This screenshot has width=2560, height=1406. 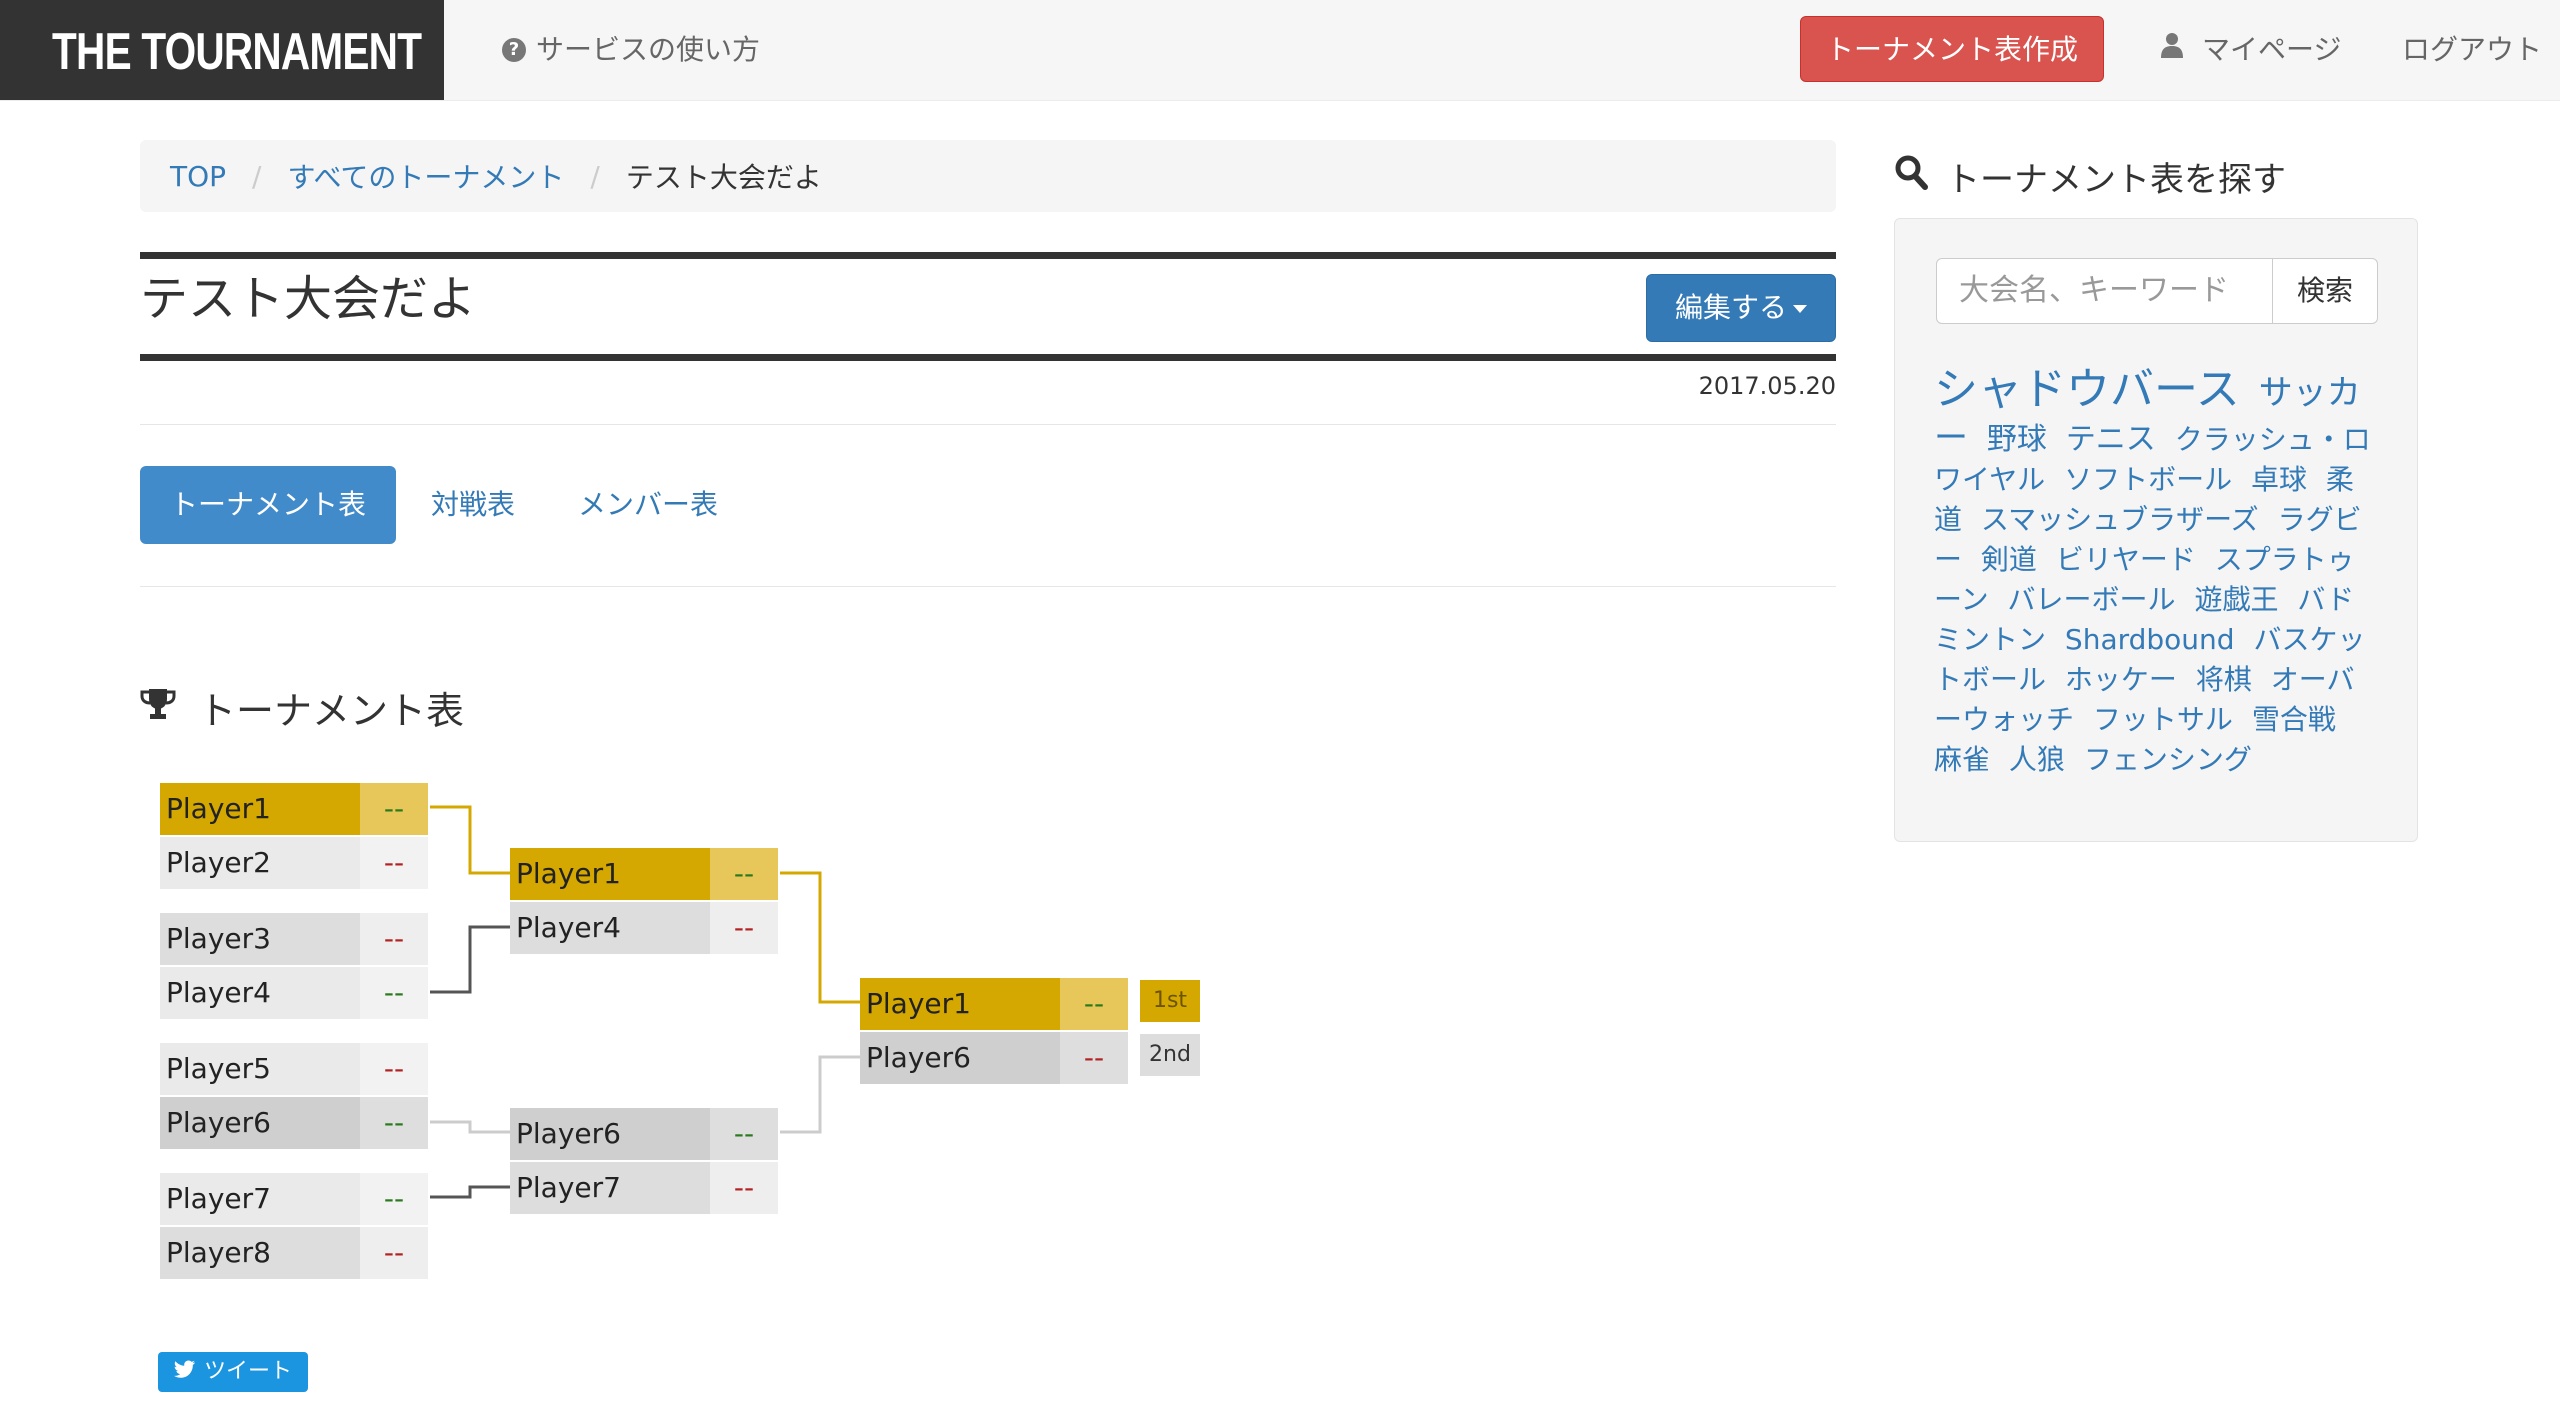 What do you see at coordinates (2325, 291) in the screenshot?
I see `search-button: 検索` at bounding box center [2325, 291].